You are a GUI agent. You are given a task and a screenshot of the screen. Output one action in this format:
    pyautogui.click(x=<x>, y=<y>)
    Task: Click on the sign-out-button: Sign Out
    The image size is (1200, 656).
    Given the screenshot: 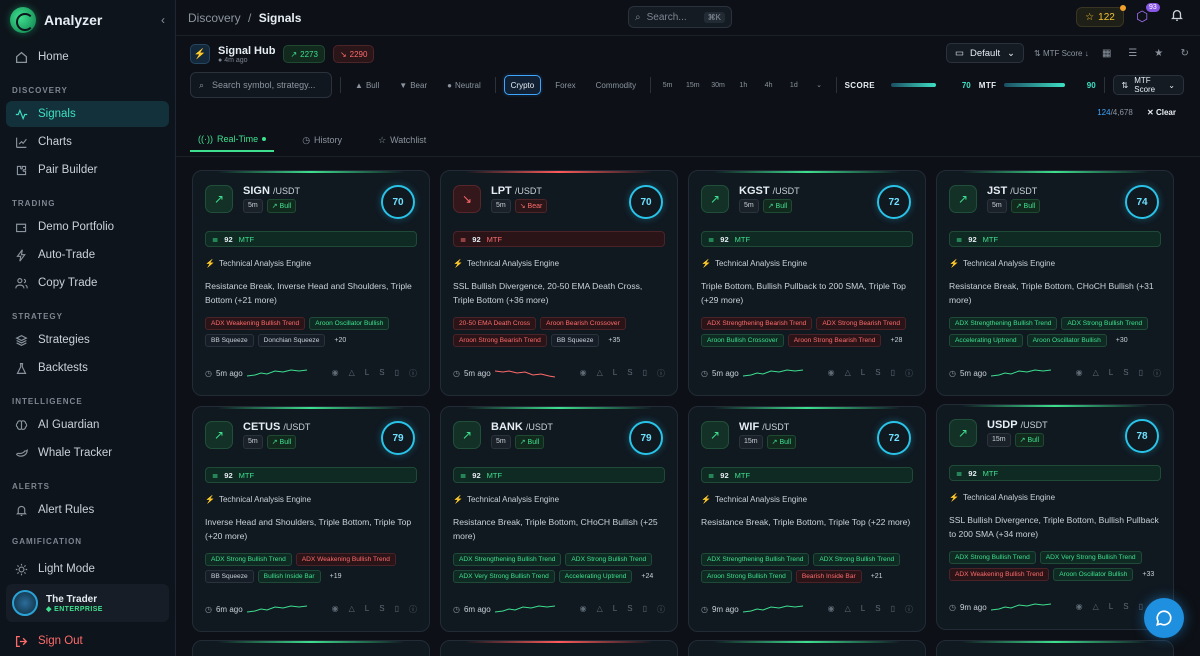 What is the action you would take?
    pyautogui.click(x=87, y=641)
    